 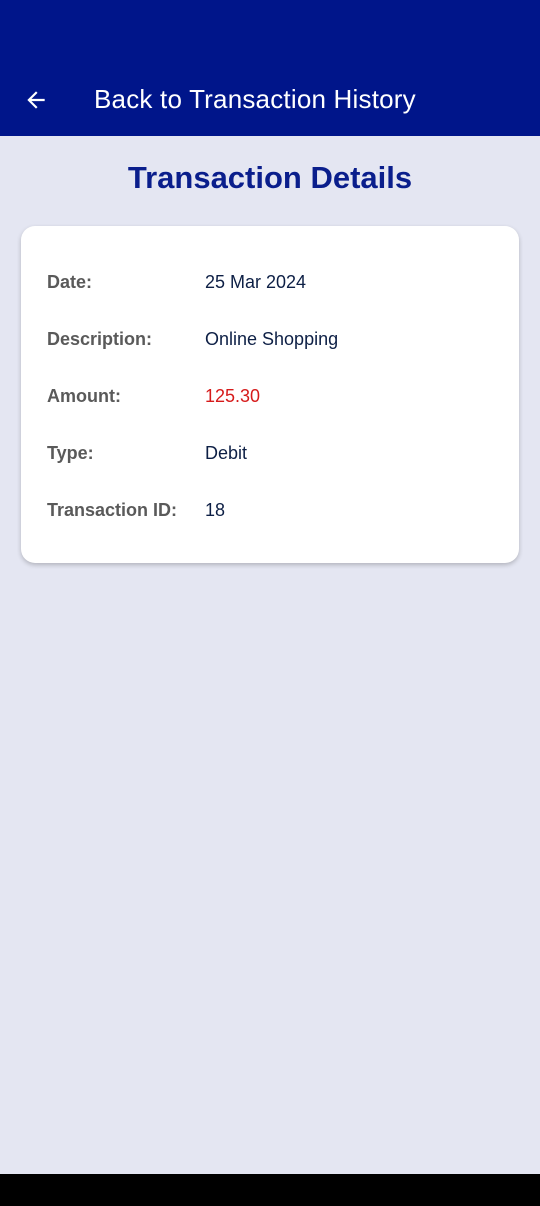 I want to click on detail-row-transaction-id: Transaction ID: 18, so click(x=136, y=510).